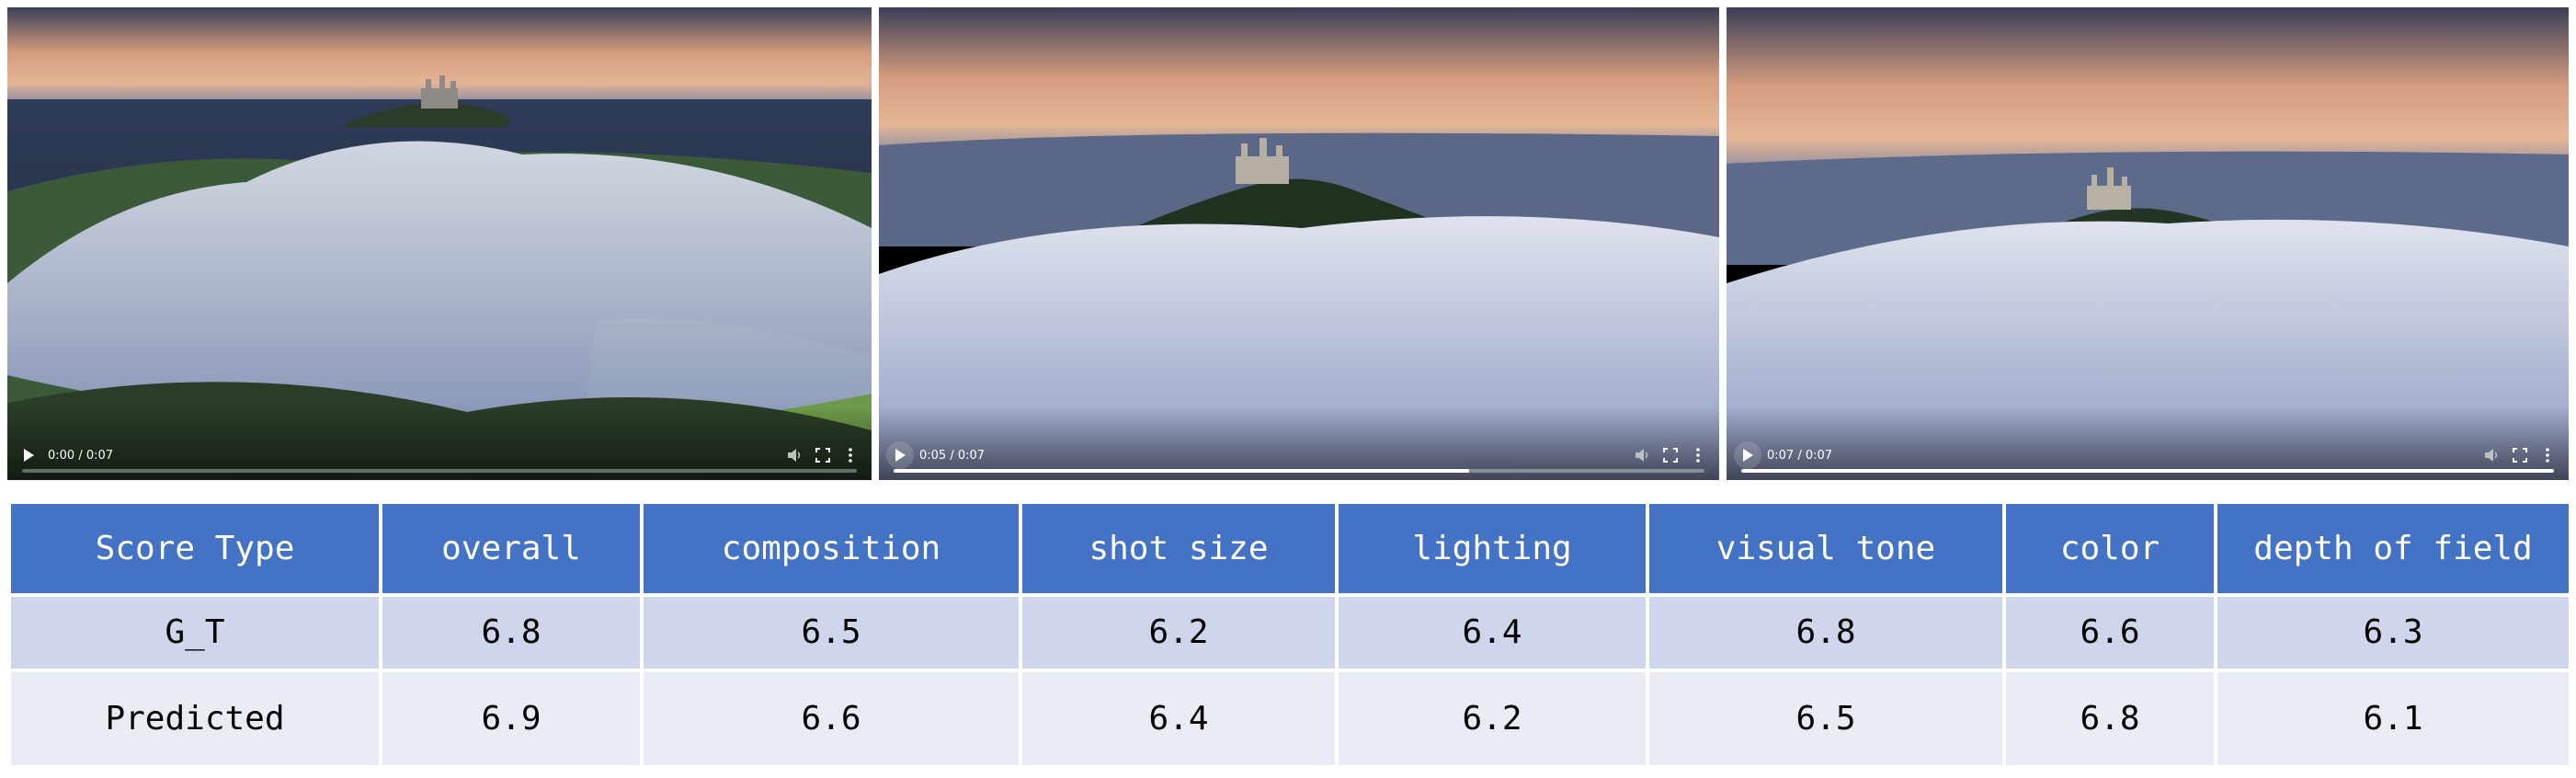  I want to click on table-cell: 6.9, so click(511, 719).